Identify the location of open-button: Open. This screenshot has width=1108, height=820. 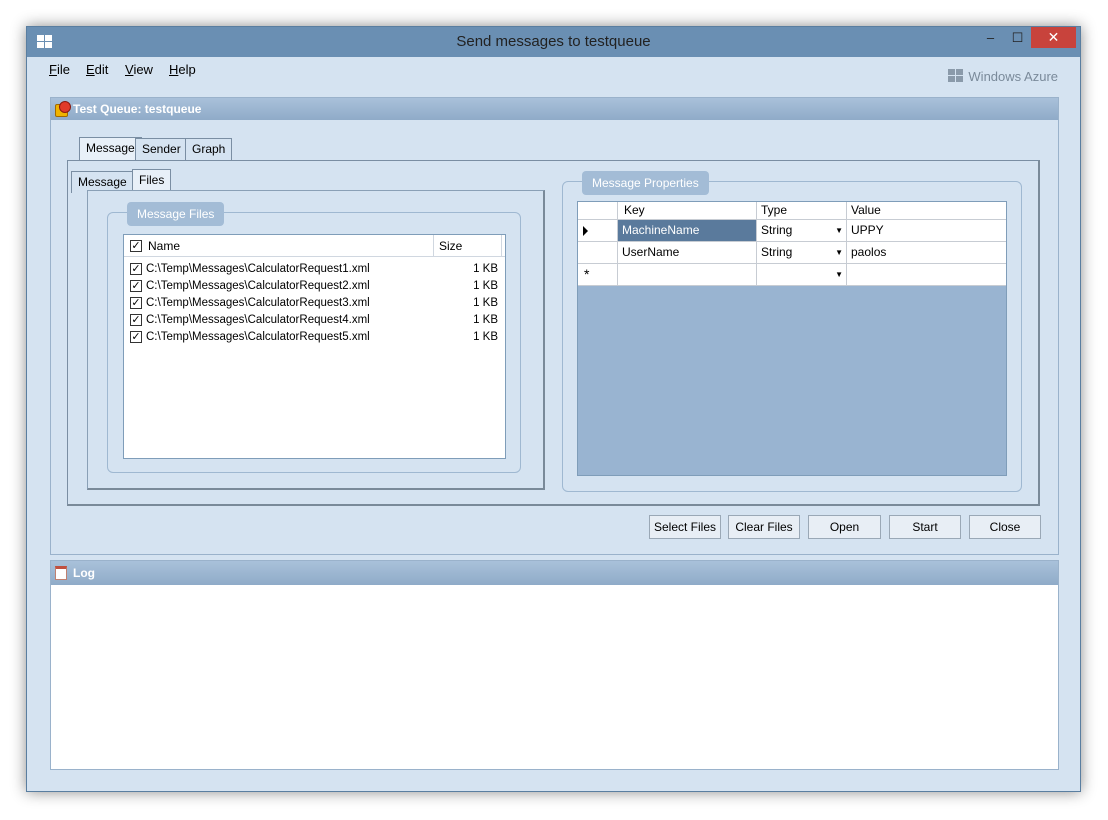
(844, 527).